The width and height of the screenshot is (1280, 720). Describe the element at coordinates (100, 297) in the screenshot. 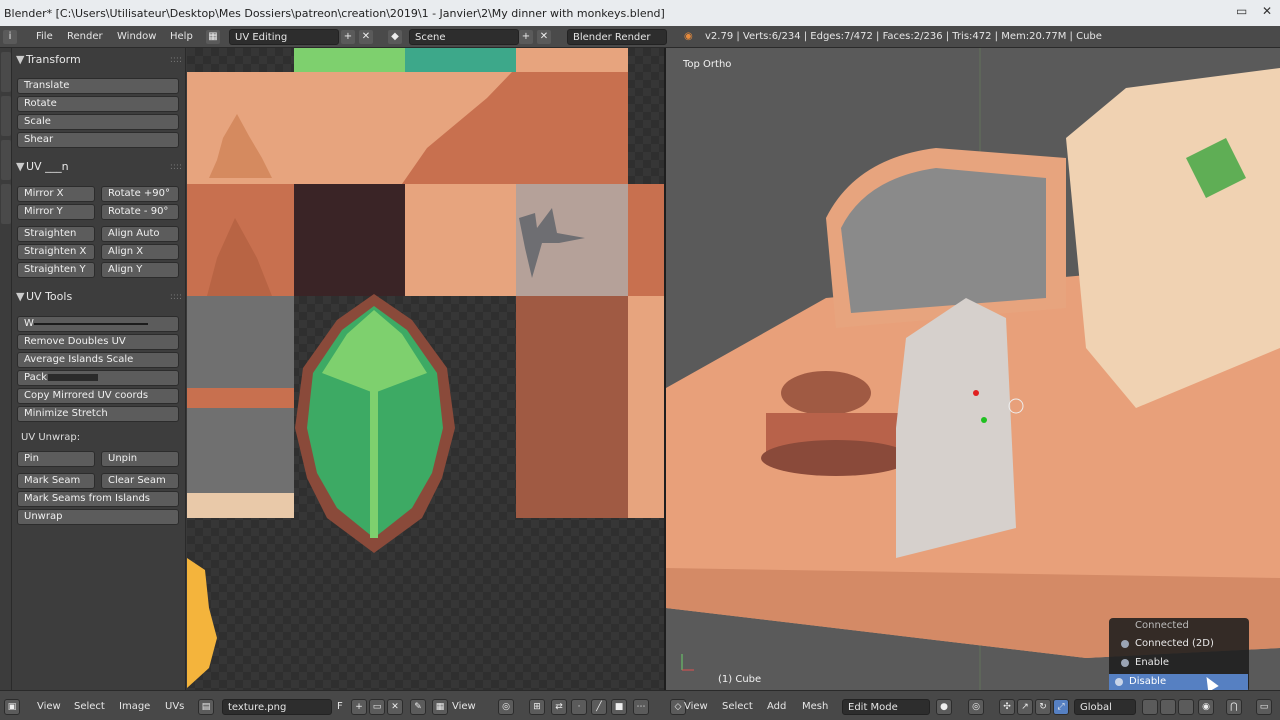

I see `uv-tools-panel-header: ▼ UV Tools ::::` at that location.